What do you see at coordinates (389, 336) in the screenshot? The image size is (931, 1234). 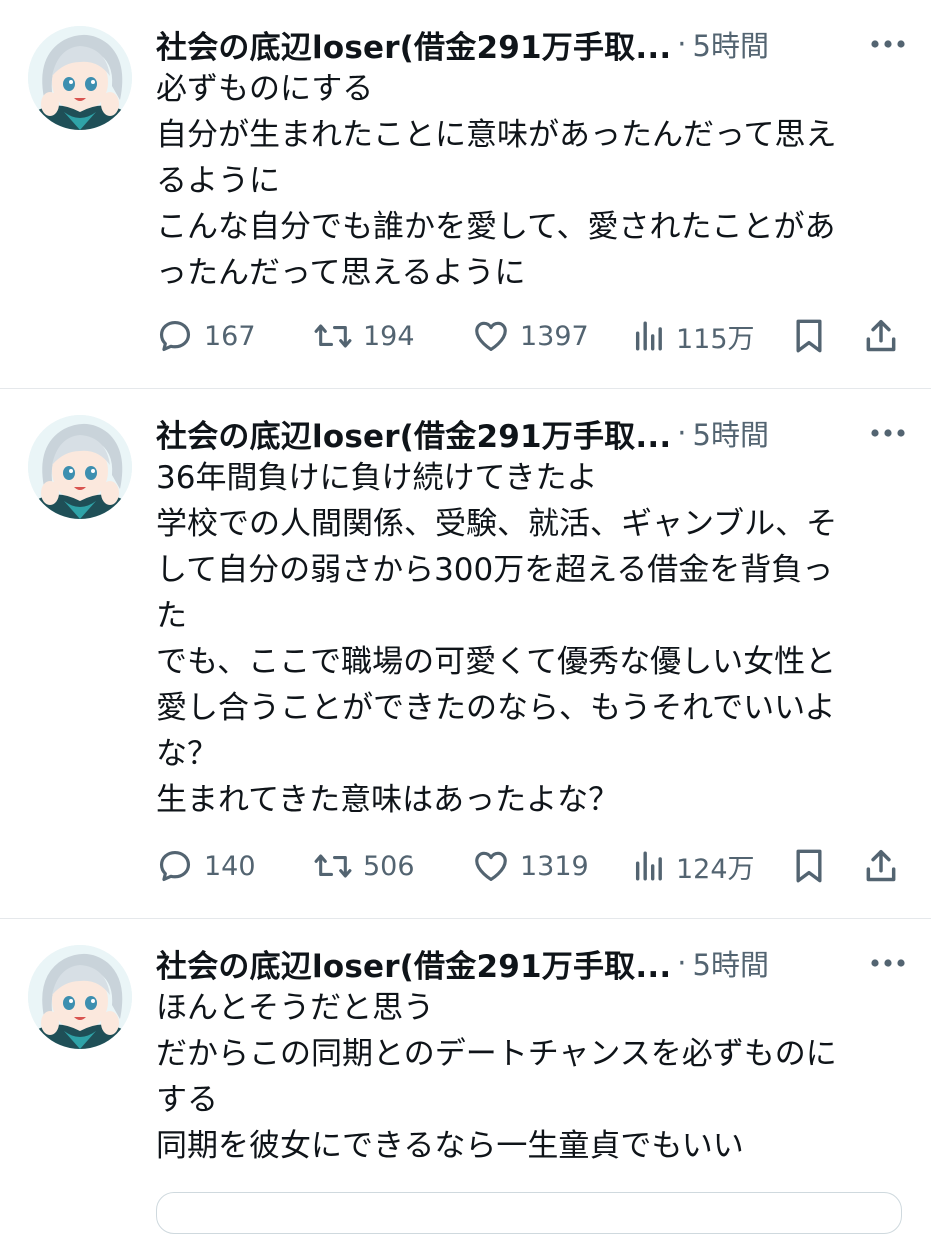 I see `retweet-count: 194` at bounding box center [389, 336].